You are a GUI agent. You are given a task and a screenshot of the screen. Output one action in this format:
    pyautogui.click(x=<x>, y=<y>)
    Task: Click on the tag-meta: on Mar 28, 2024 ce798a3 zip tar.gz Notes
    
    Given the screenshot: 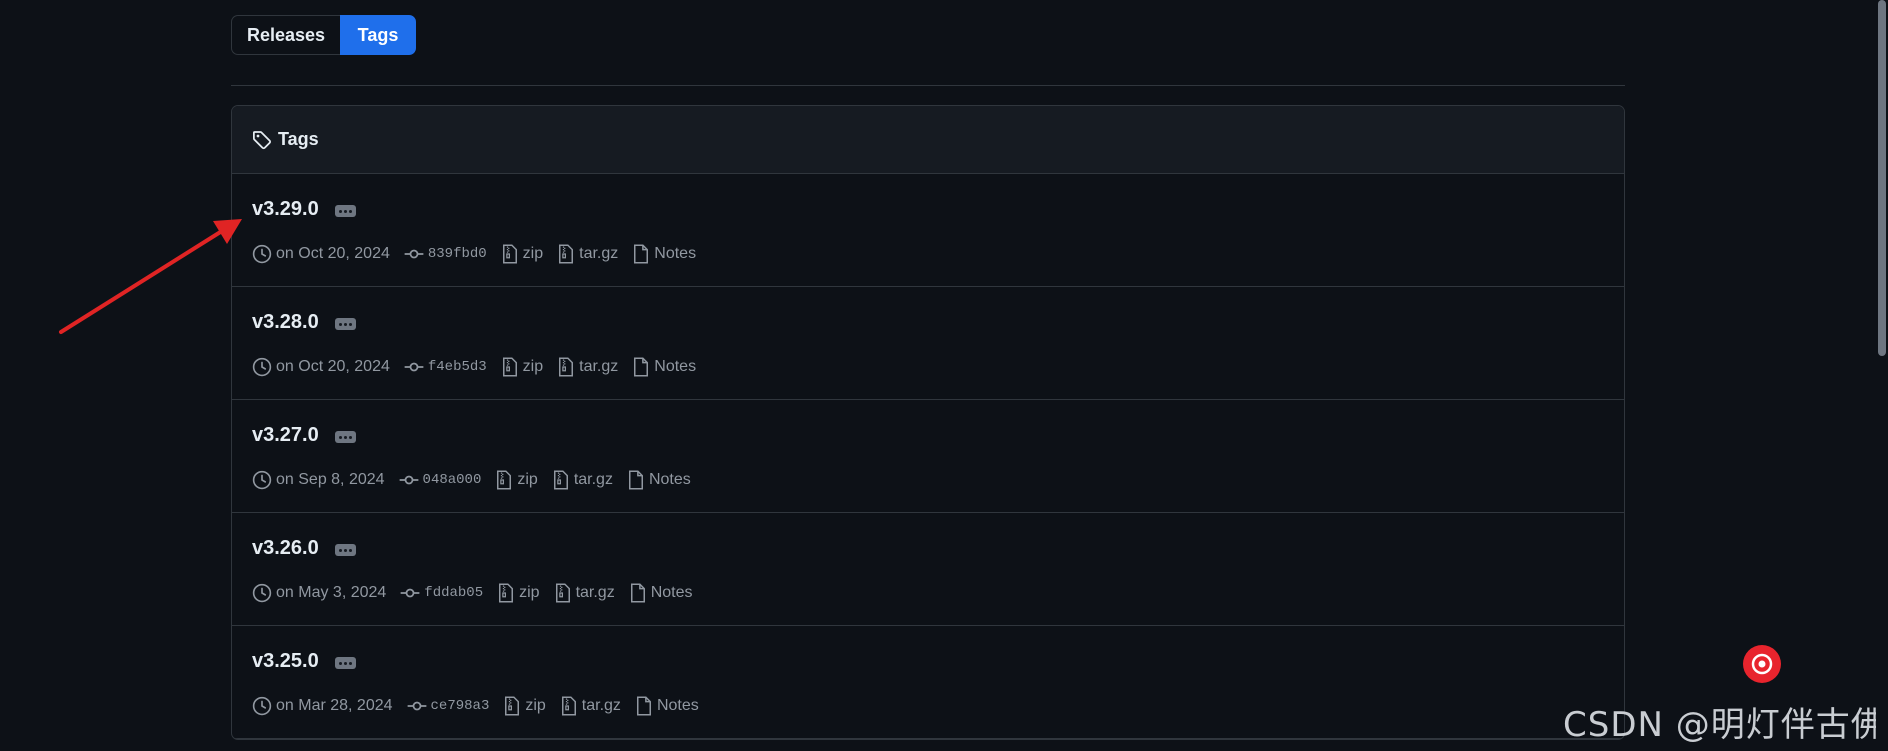 What is the action you would take?
    pyautogui.click(x=482, y=706)
    